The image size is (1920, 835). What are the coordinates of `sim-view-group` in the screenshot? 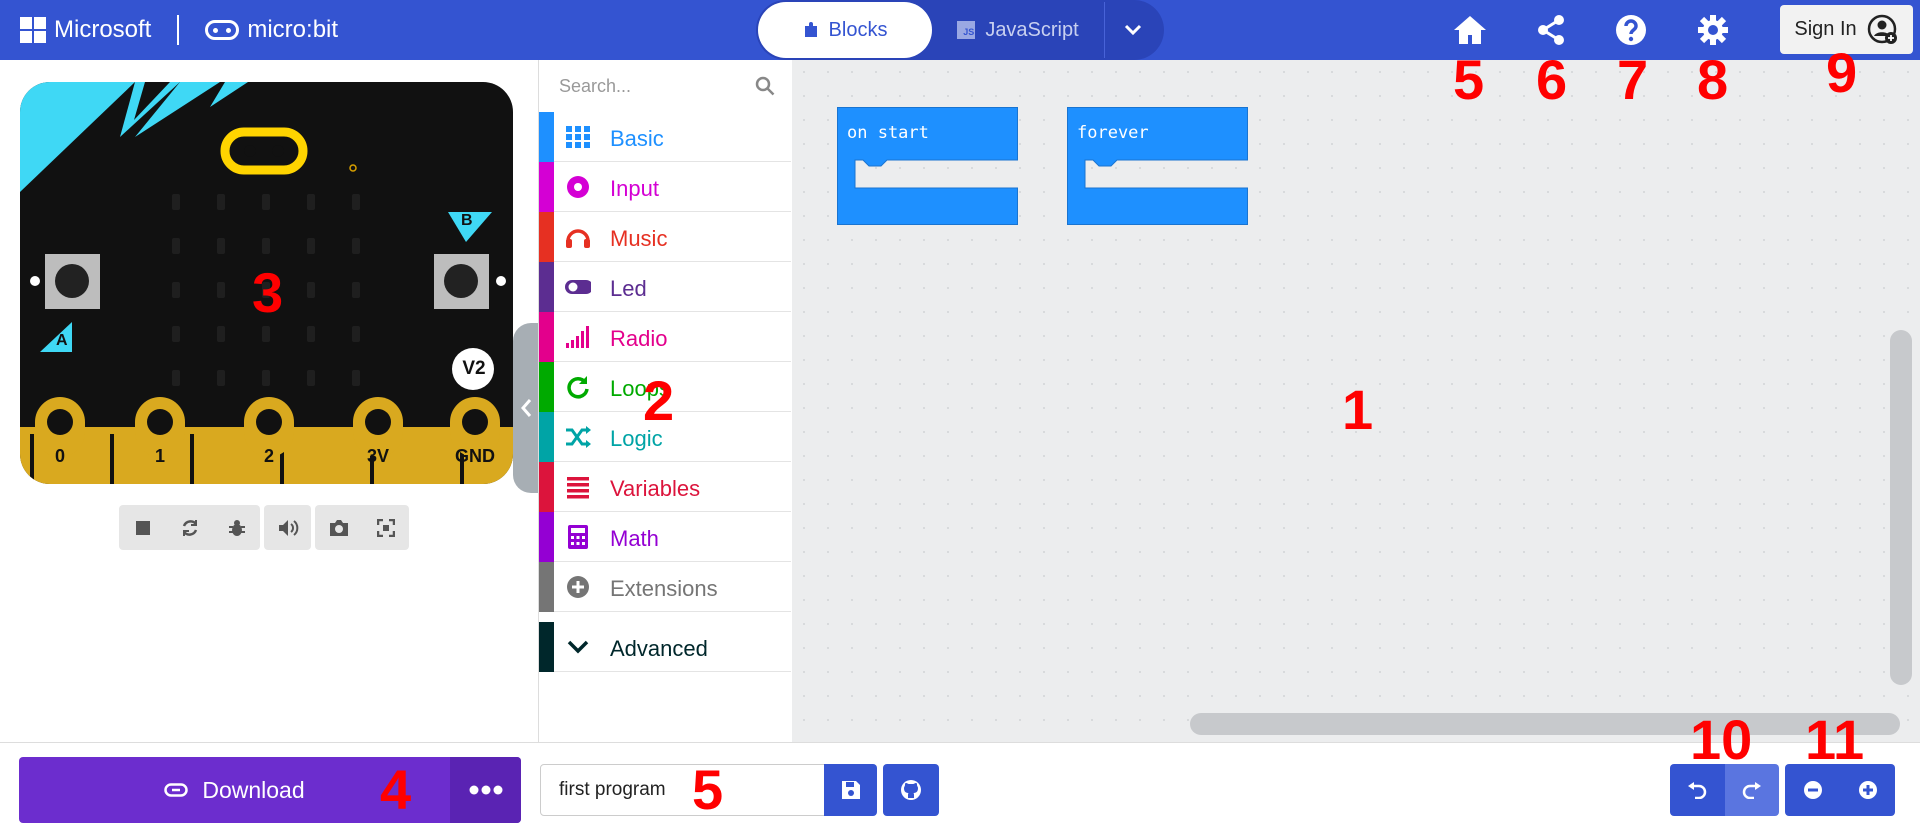 It's located at (362, 527).